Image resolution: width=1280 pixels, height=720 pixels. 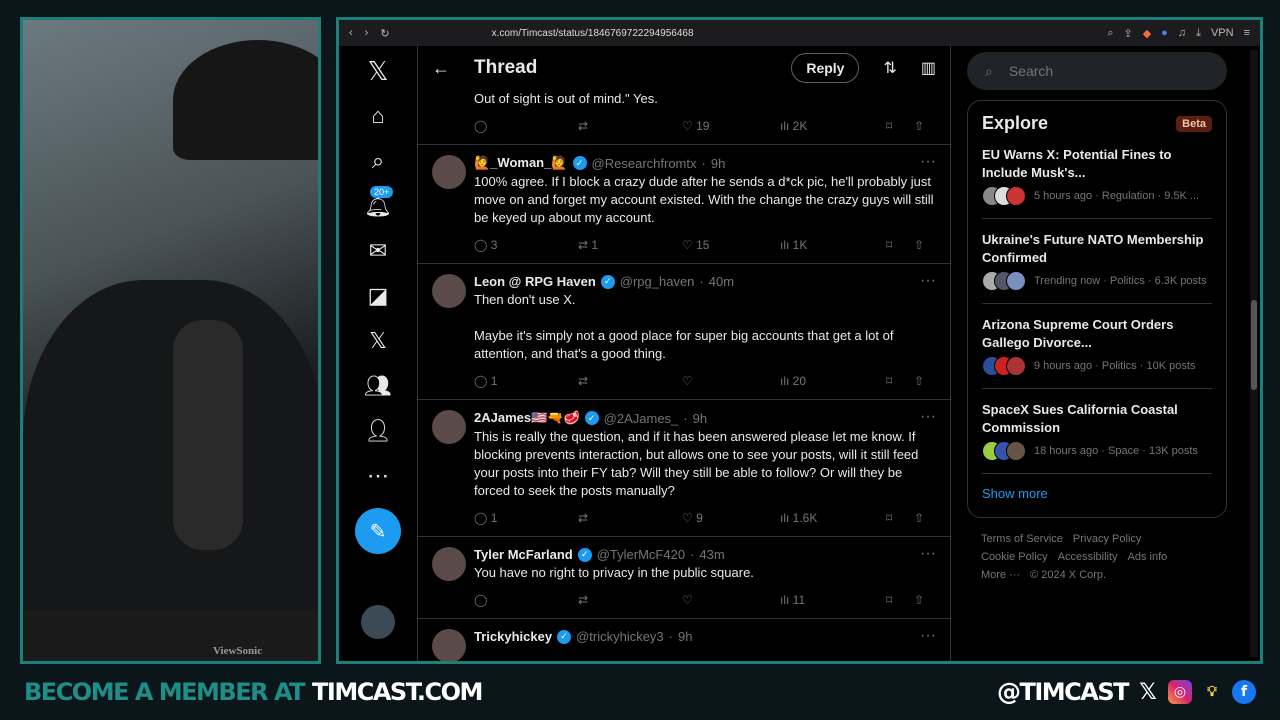 I want to click on download-icon: ⤓, so click(x=1198, y=33).